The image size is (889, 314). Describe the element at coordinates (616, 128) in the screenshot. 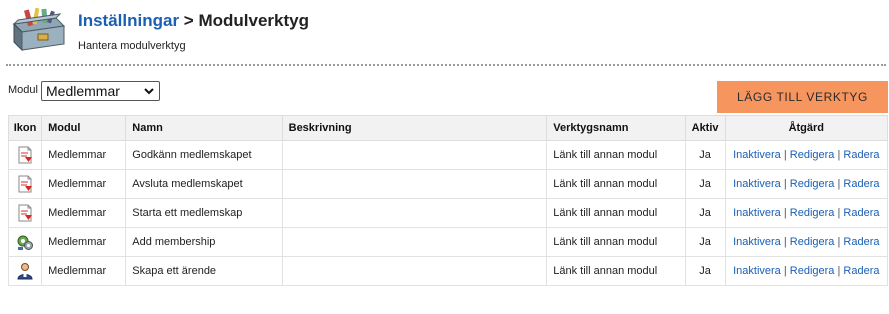

I see `col-verktygsnamn: Verktygsnamn` at that location.